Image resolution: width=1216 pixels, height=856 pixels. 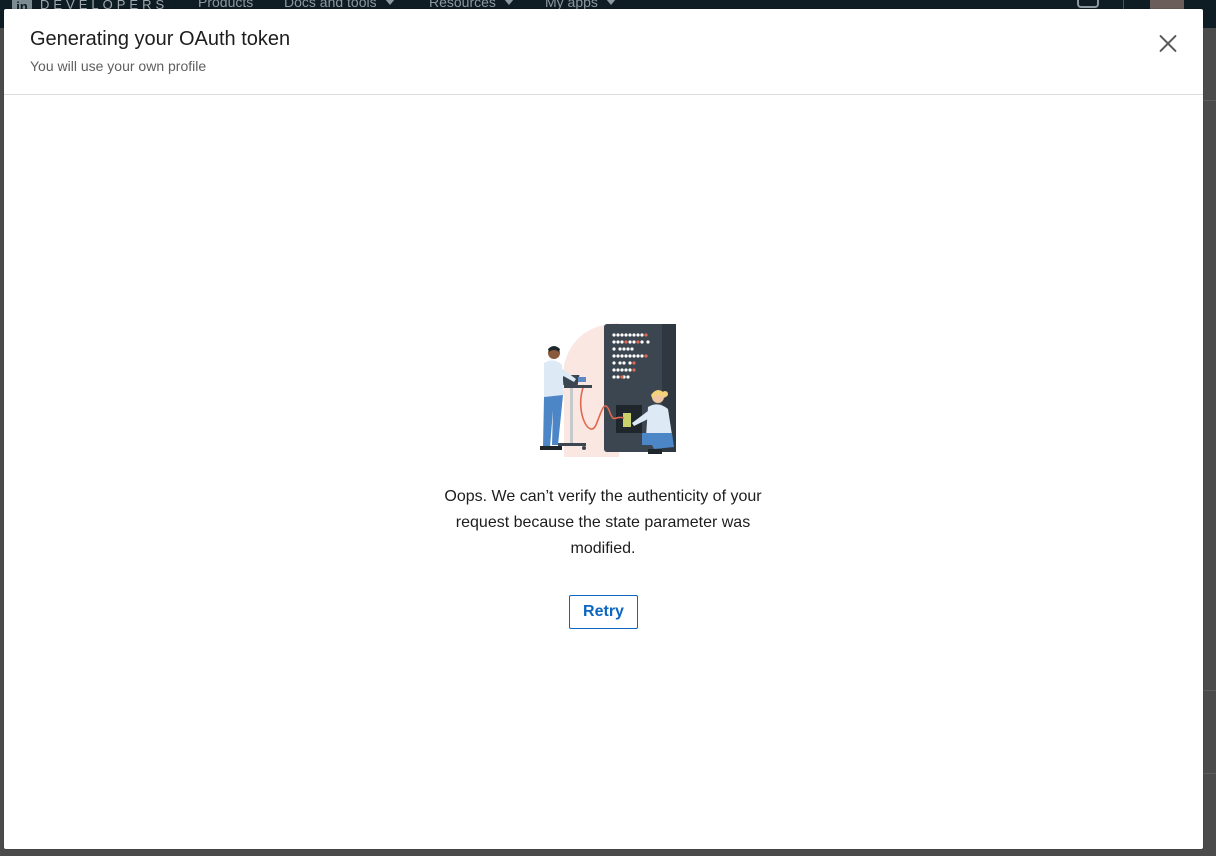 I want to click on close-icon, so click(x=1168, y=43).